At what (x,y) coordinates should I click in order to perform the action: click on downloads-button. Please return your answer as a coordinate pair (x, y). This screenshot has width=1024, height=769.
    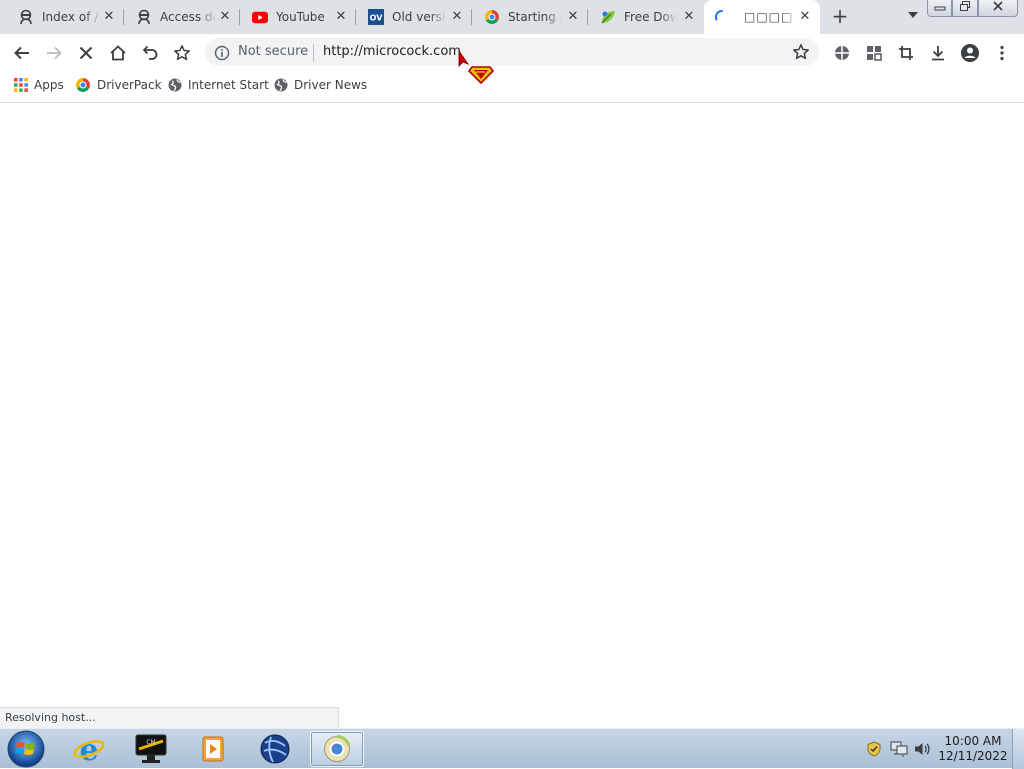
    Looking at the image, I should click on (938, 53).